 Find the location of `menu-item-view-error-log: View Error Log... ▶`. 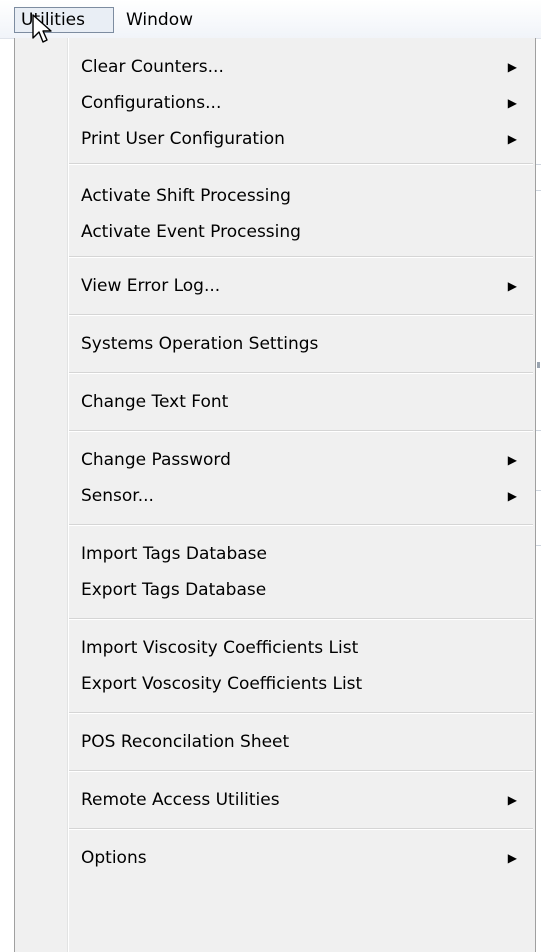

menu-item-view-error-log: View Error Log... ▶ is located at coordinates (275, 286).